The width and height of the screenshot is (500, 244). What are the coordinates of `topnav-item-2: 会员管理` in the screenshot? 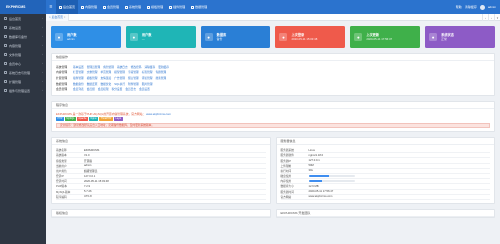 It's located at (111, 7).